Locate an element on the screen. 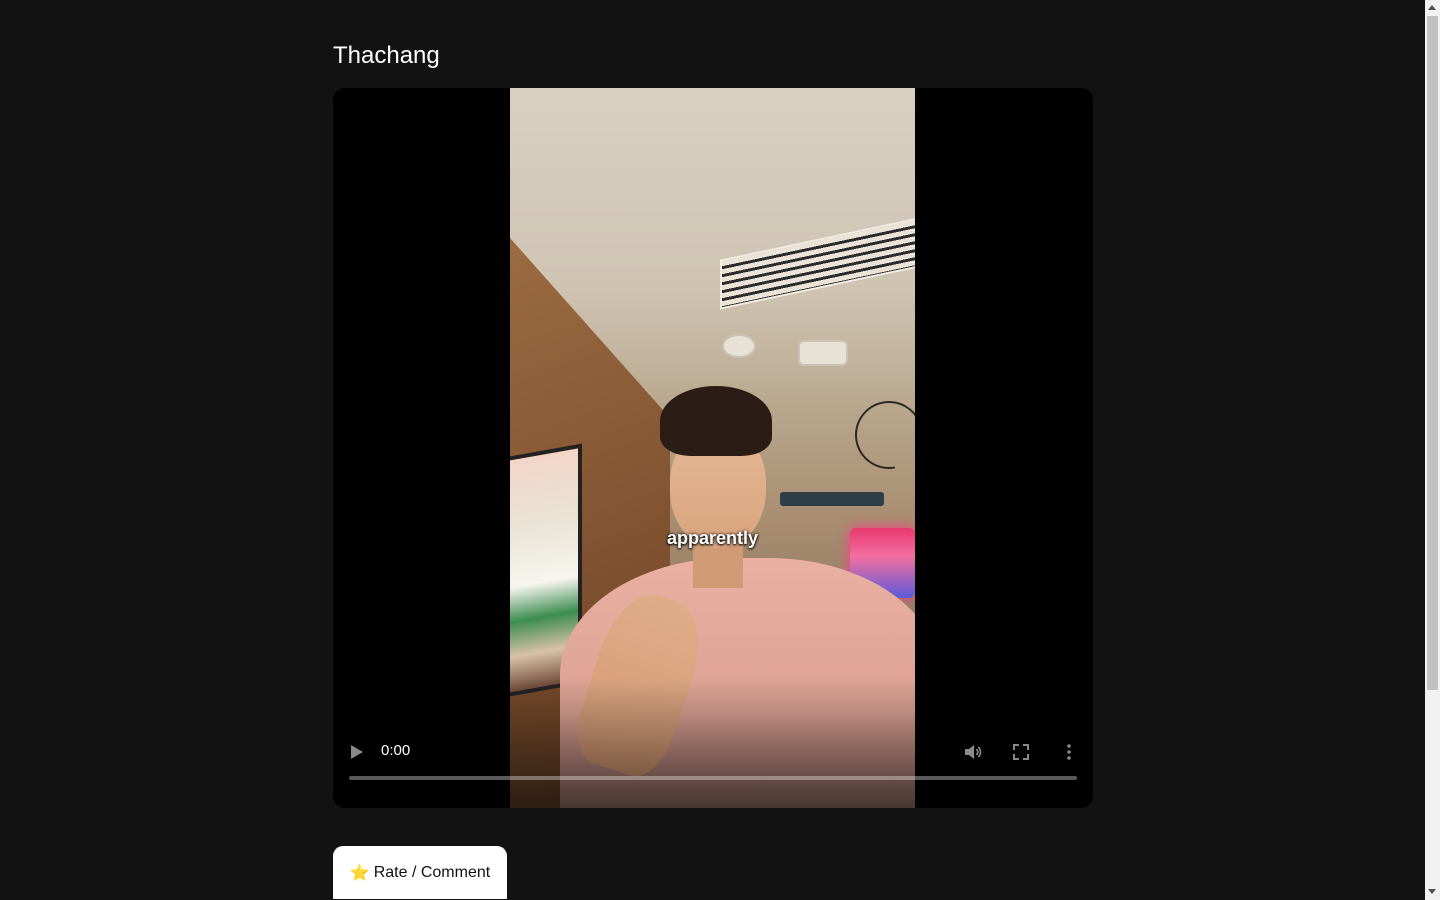  progress-bar is located at coordinates (713, 778).